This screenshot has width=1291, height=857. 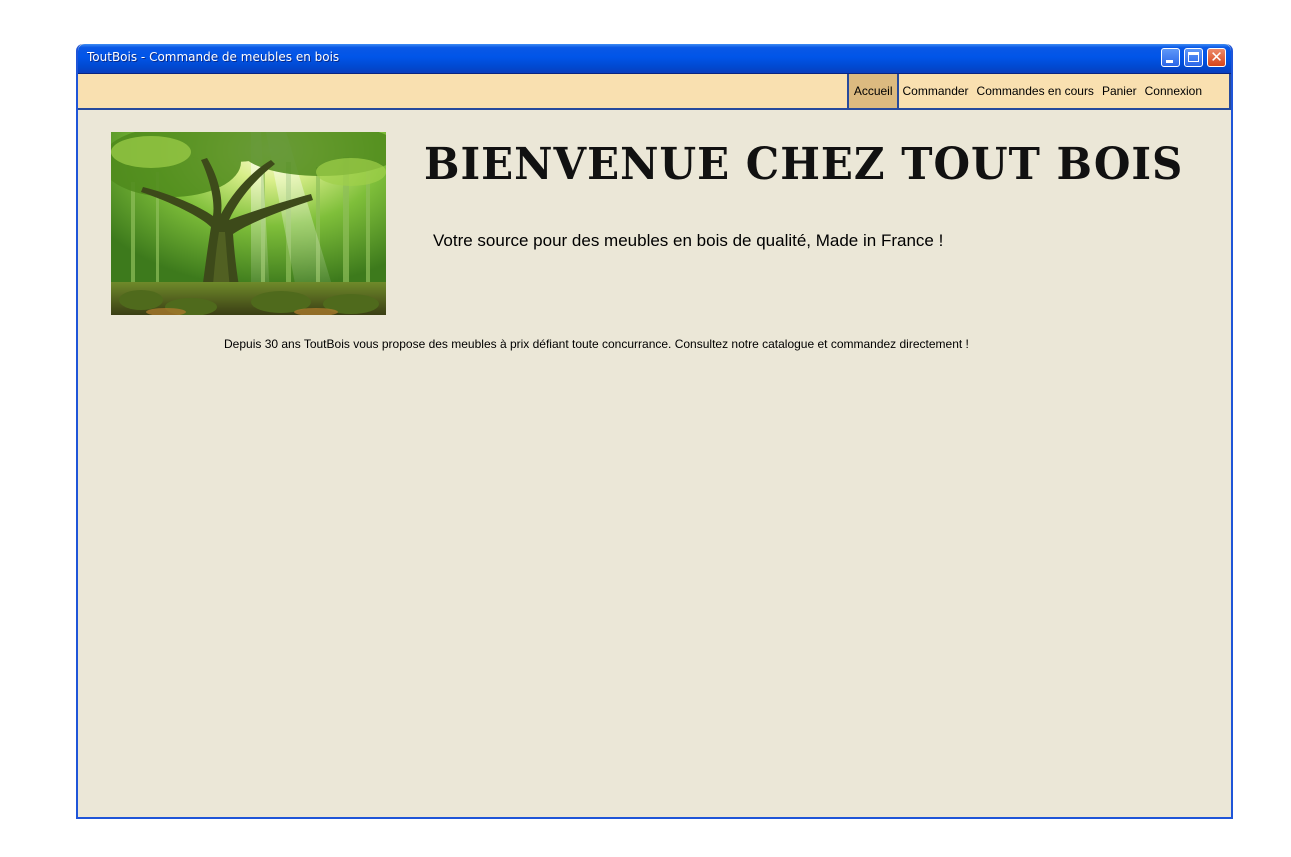 What do you see at coordinates (248, 223) in the screenshot?
I see `forest-tree-image` at bounding box center [248, 223].